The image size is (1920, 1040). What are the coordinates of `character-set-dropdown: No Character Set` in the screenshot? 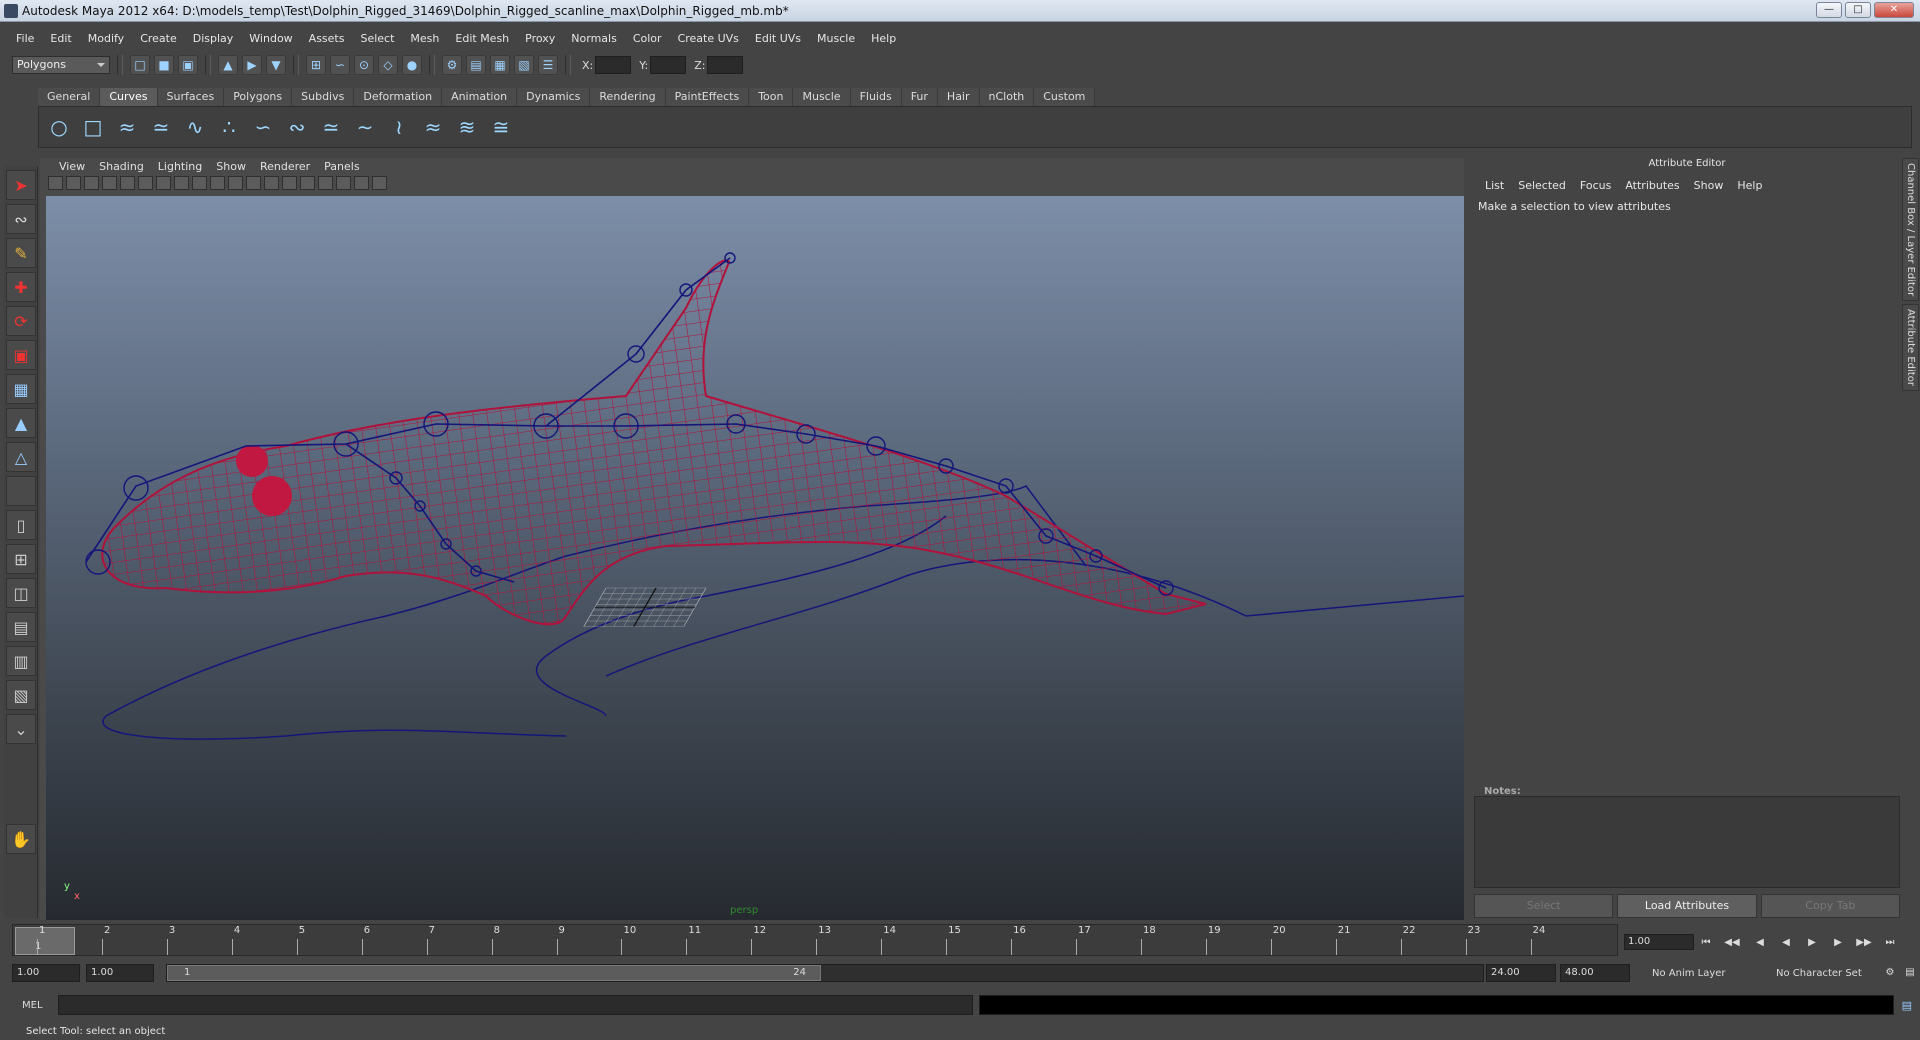 It's located at (1819, 974).